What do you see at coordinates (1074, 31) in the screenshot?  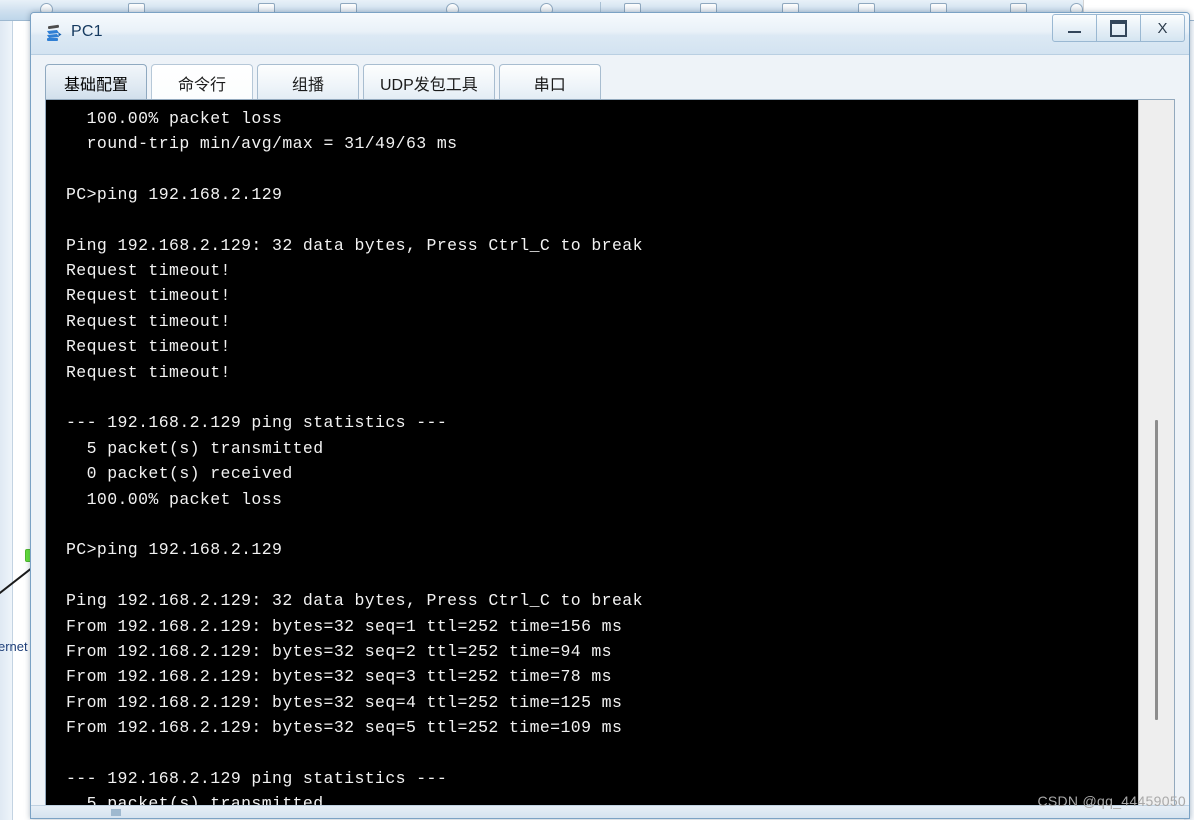 I see `minimize-icon` at bounding box center [1074, 31].